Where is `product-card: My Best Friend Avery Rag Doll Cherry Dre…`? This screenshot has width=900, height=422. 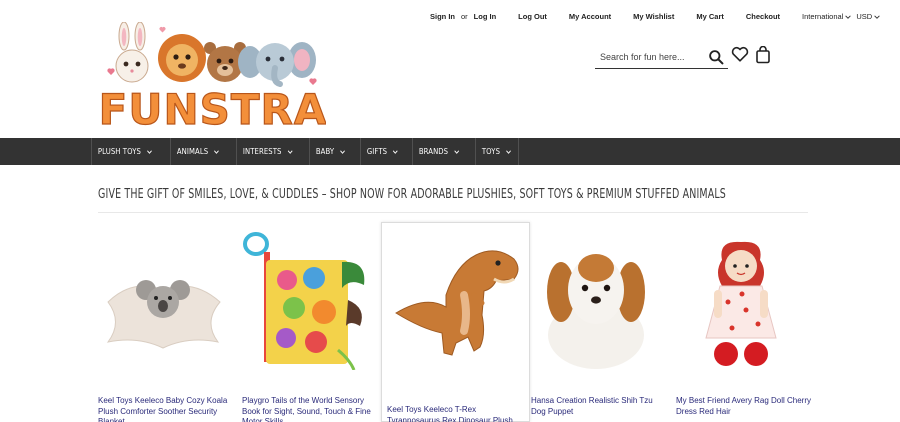 product-card: My Best Friend Avery Rag Doll Cherry Dre… is located at coordinates (743, 326).